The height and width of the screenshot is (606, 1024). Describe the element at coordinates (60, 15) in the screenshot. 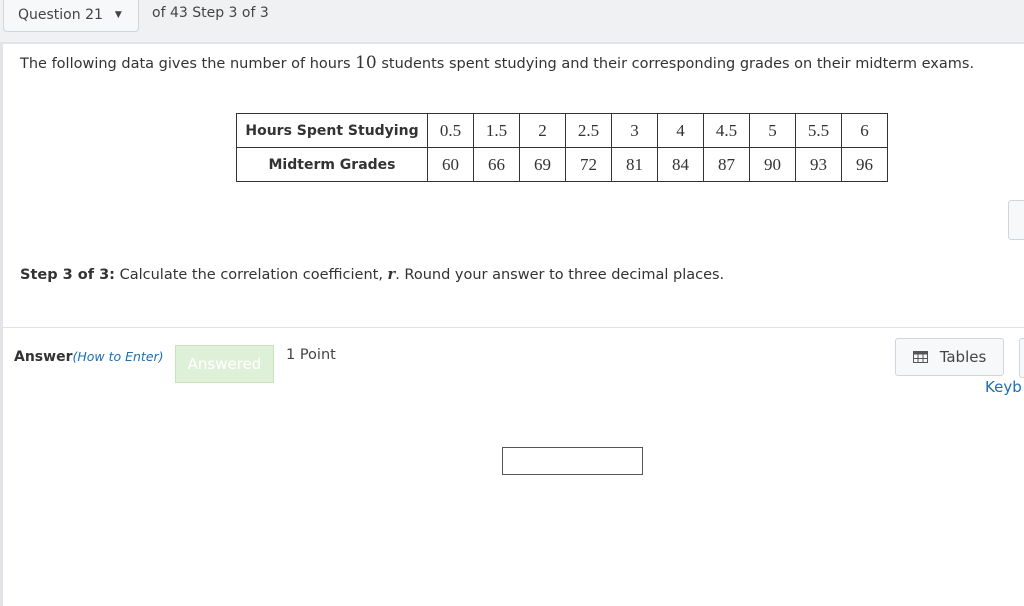

I see `question-label: Question 21` at that location.